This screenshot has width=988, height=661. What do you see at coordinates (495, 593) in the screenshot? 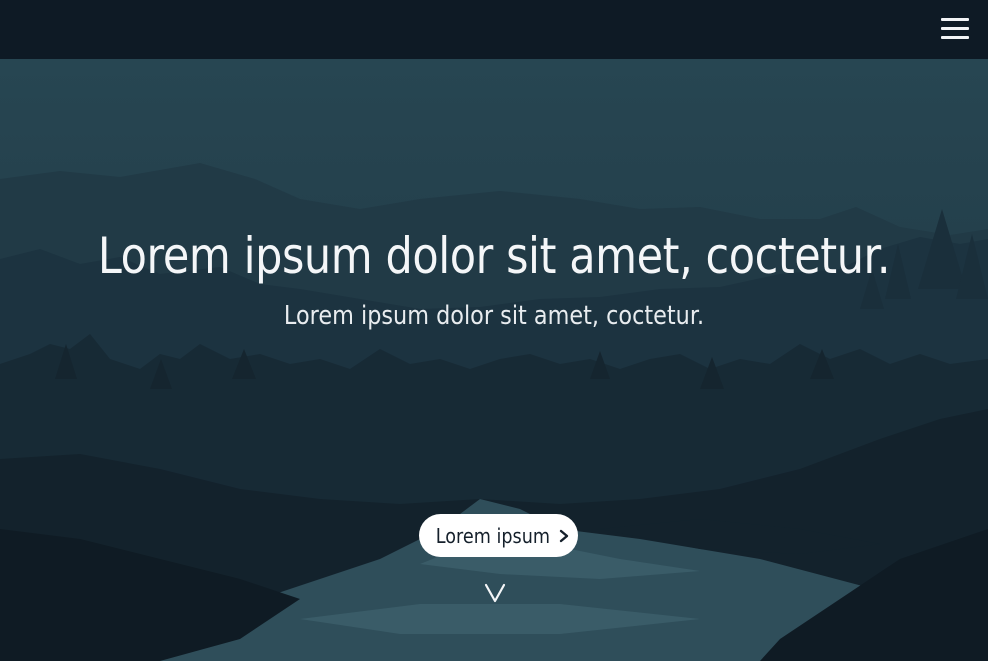
I see `chevron-down-icon` at bounding box center [495, 593].